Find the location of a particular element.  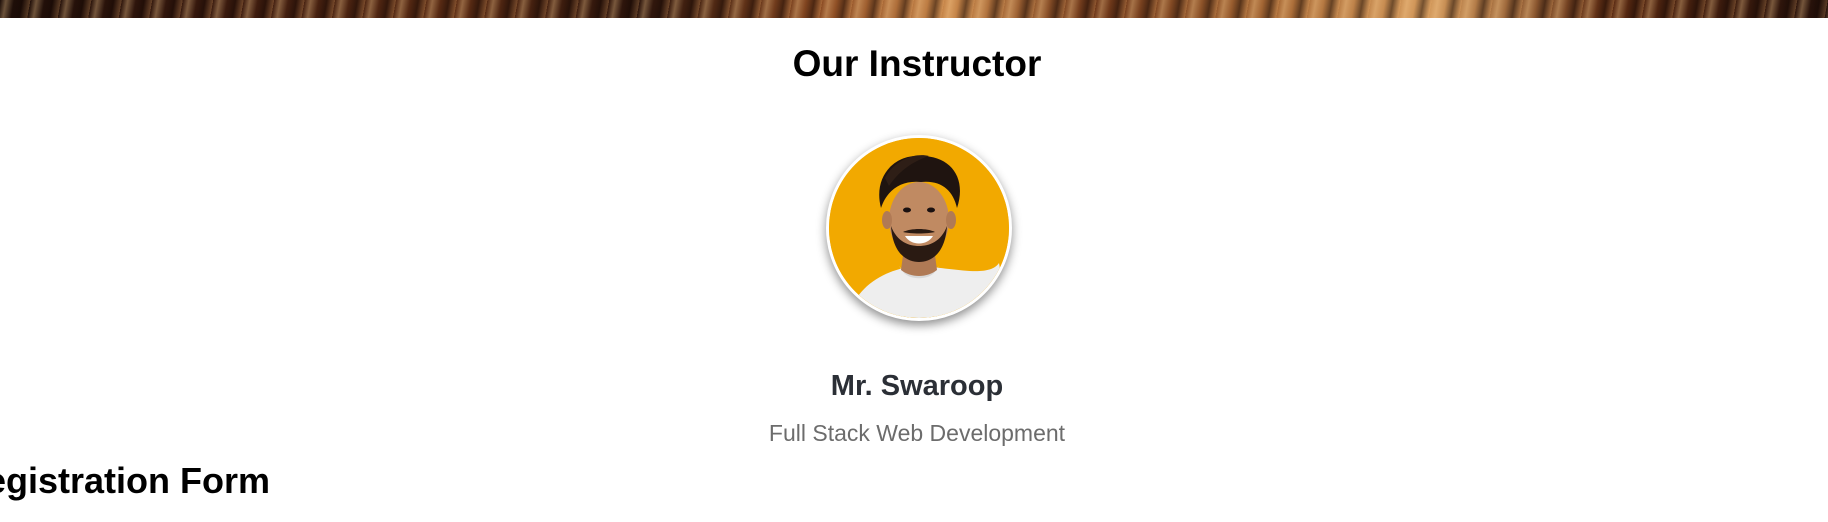

instructor-name: Mr. Swaroop is located at coordinates (917, 386).